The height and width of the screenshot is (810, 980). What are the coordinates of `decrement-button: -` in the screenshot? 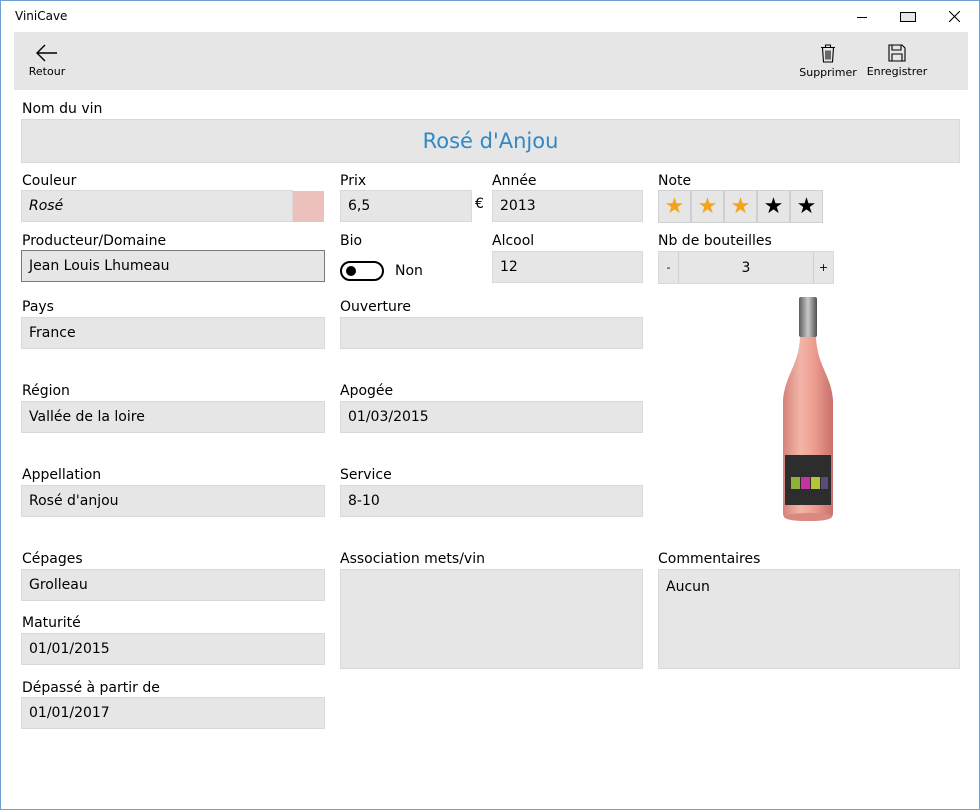 It's located at (669, 267).